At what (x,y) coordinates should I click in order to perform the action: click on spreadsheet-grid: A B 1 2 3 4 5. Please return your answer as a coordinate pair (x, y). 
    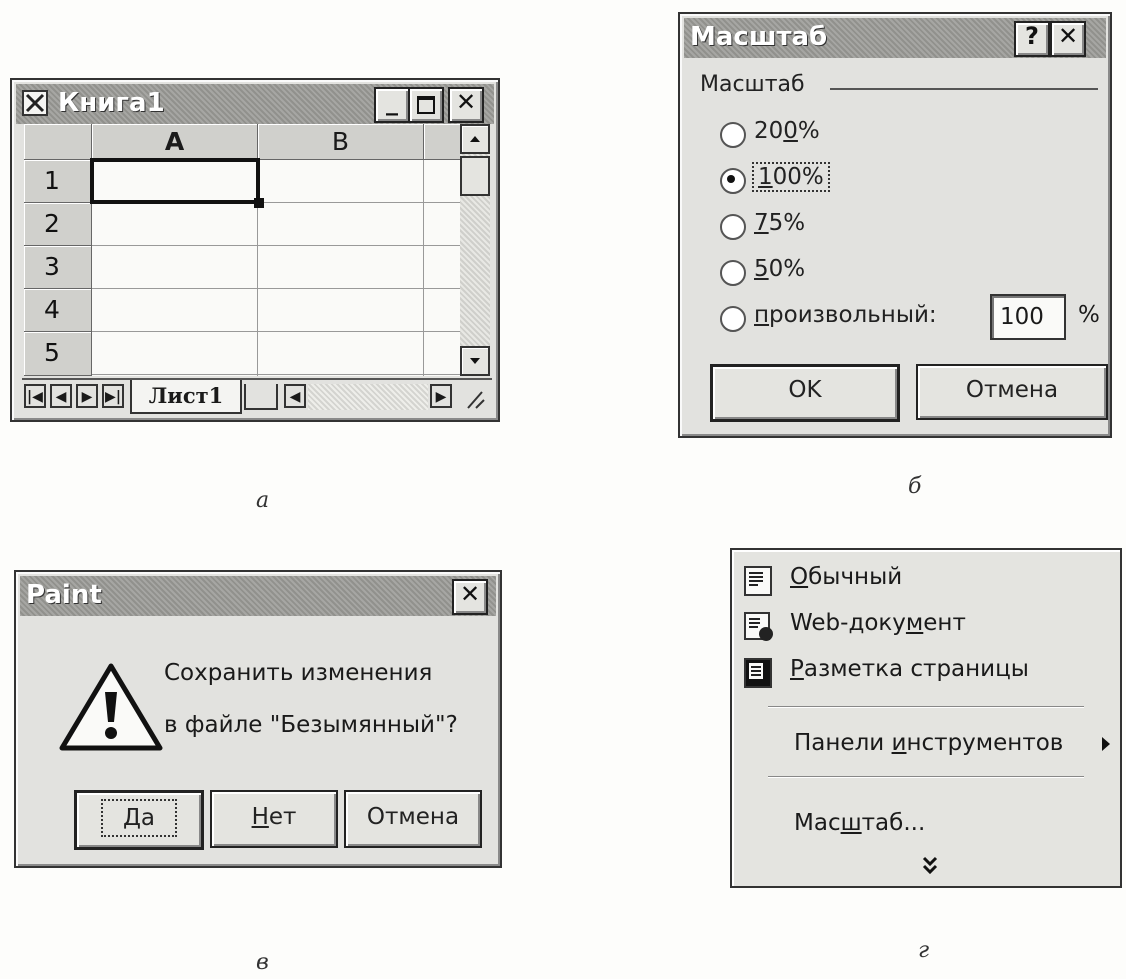
    Looking at the image, I should click on (242, 250).